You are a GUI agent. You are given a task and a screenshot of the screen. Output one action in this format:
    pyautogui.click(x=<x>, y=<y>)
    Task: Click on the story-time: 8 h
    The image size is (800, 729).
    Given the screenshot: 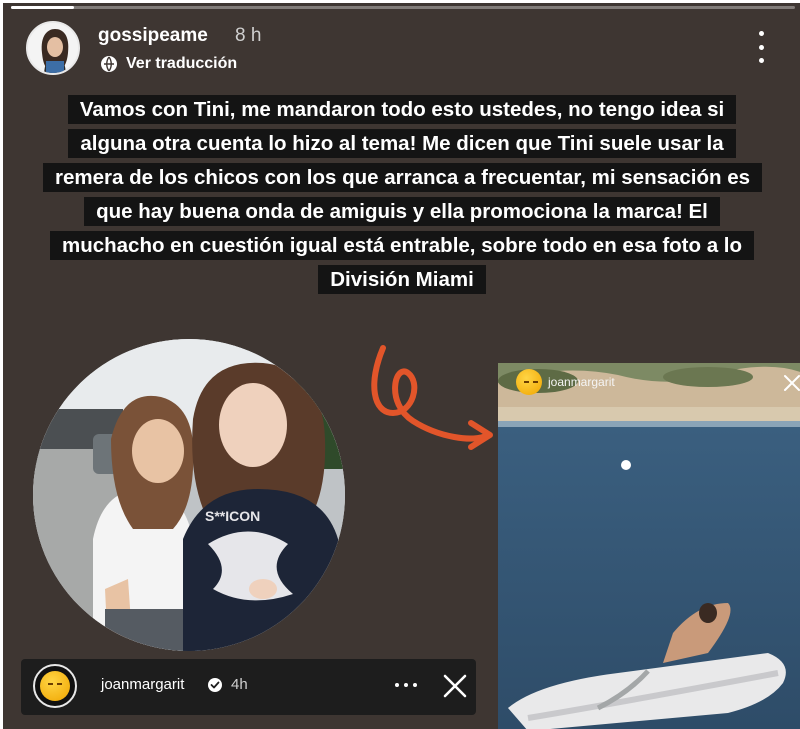 What is the action you would take?
    pyautogui.click(x=248, y=35)
    